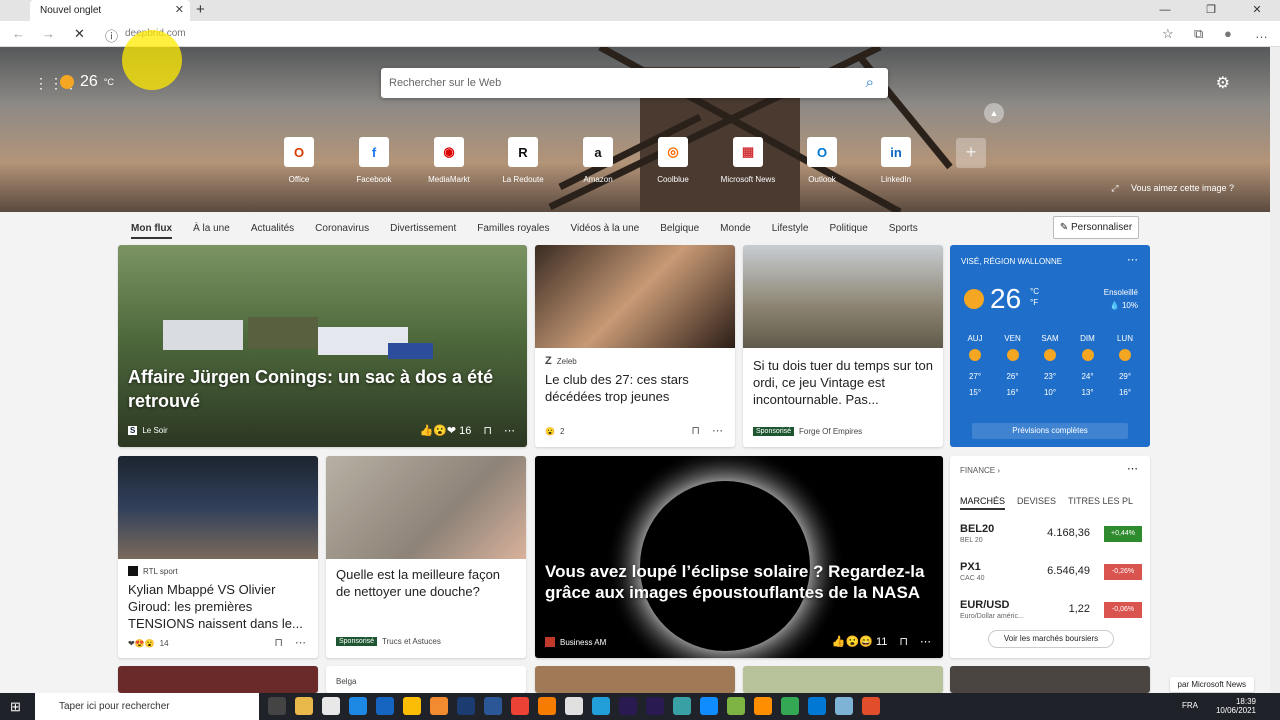 The image size is (1280, 720). Describe the element at coordinates (342, 231) in the screenshot. I see `feed-tab: Coronavirus` at that location.